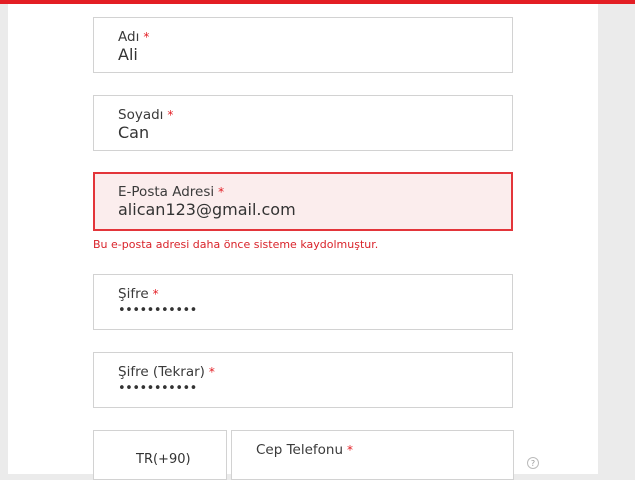 Image resolution: width=635 pixels, height=480 pixels. I want to click on email-field: E-Posta Adresi * alican123@gmail.com, so click(303, 201).